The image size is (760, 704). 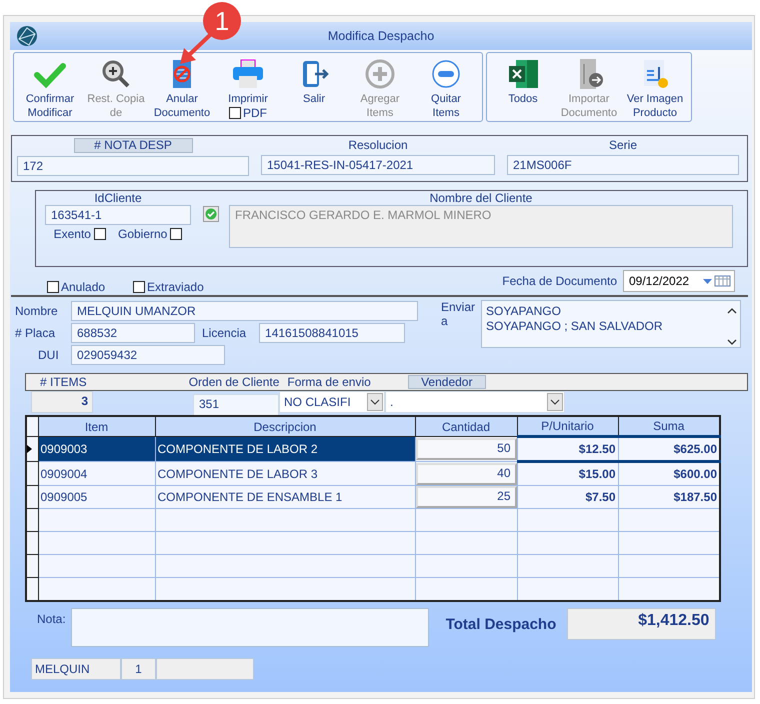 What do you see at coordinates (446, 87) in the screenshot?
I see `toolbar-button: Quitar Items` at bounding box center [446, 87].